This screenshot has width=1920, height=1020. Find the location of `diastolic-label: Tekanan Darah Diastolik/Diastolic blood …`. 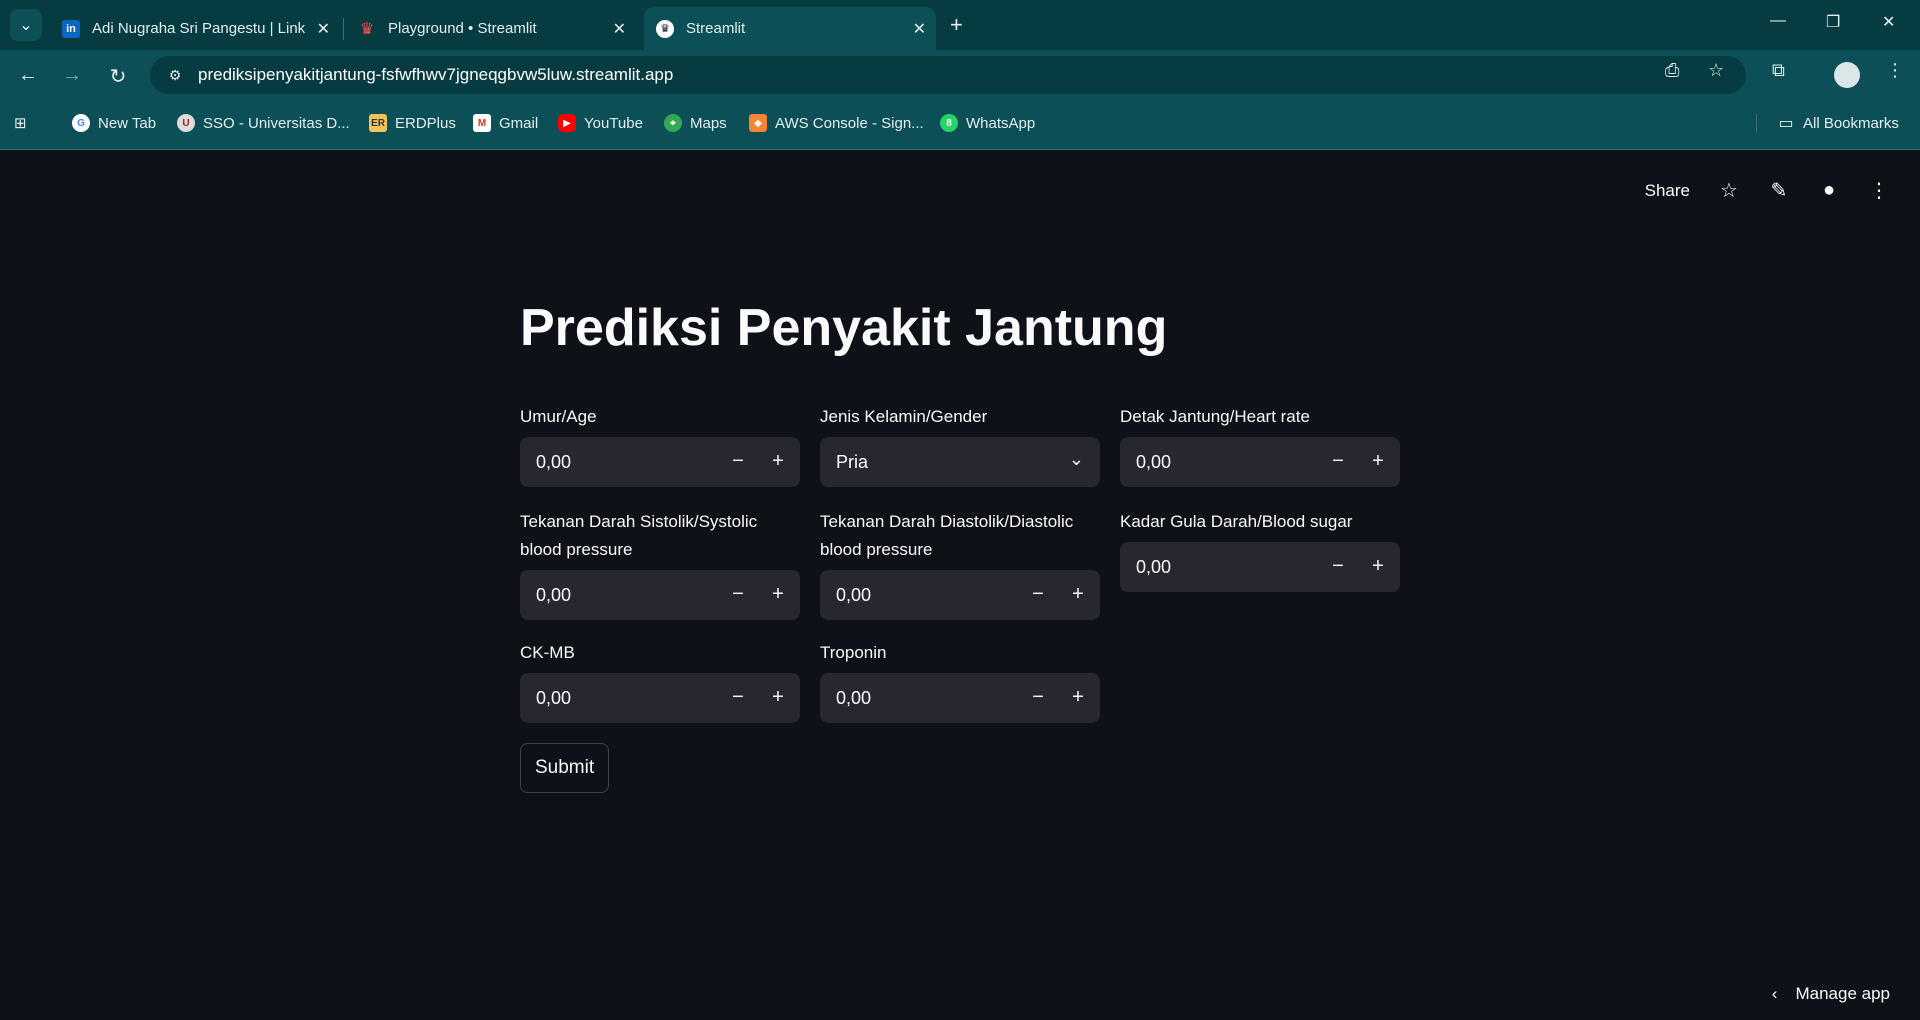

diastolic-label: Tekanan Darah Diastolik/Diastolic blood … is located at coordinates (947, 535).